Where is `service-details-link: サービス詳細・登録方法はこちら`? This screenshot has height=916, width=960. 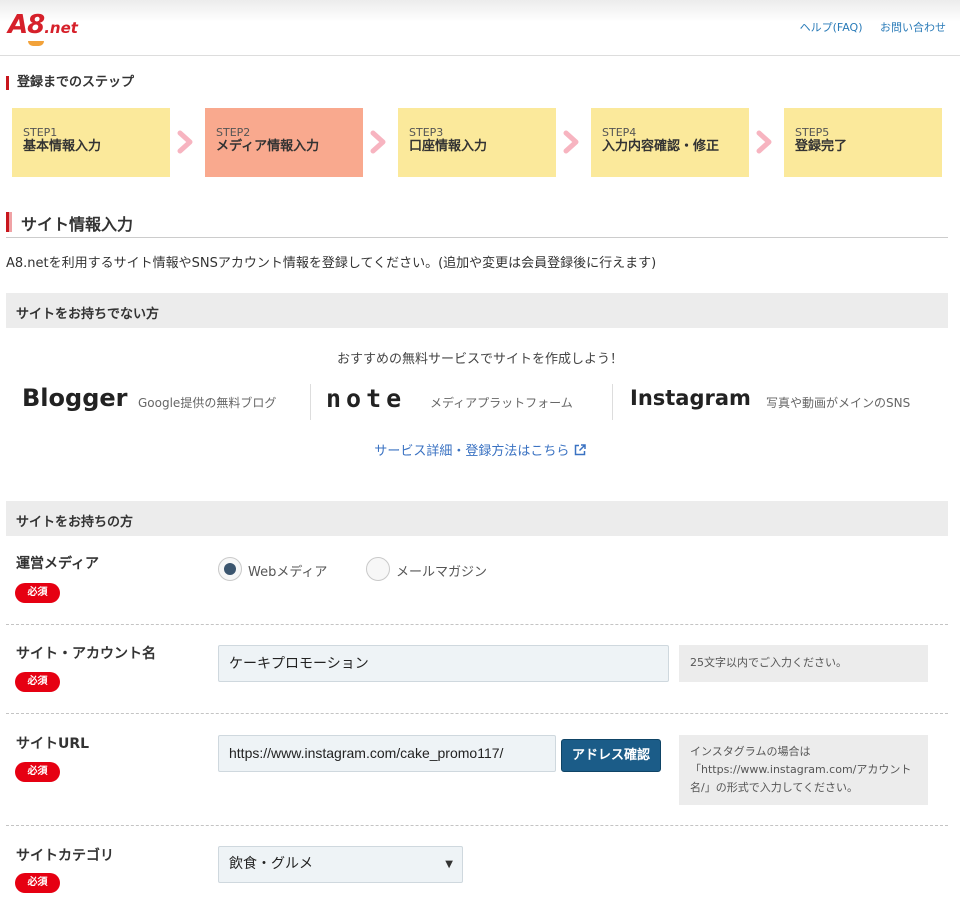
service-details-link: サービス詳細・登録方法はこちら is located at coordinates (480, 449).